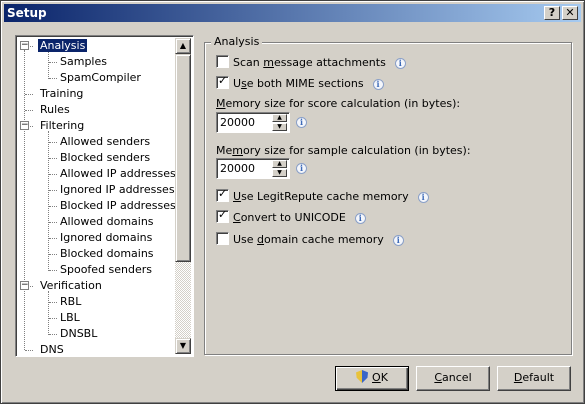 The width and height of the screenshot is (585, 404). I want to click on tree-item: LBL, so click(70, 318).